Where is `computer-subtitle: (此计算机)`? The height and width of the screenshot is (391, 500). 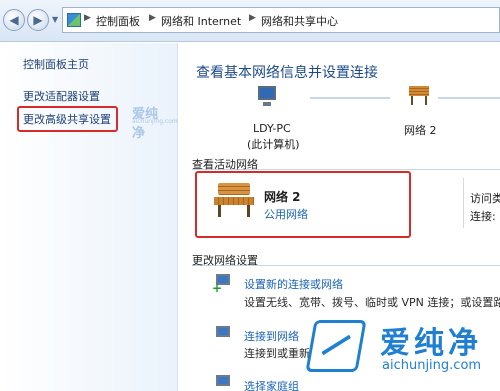 computer-subtitle: (此计算机) is located at coordinates (273, 144).